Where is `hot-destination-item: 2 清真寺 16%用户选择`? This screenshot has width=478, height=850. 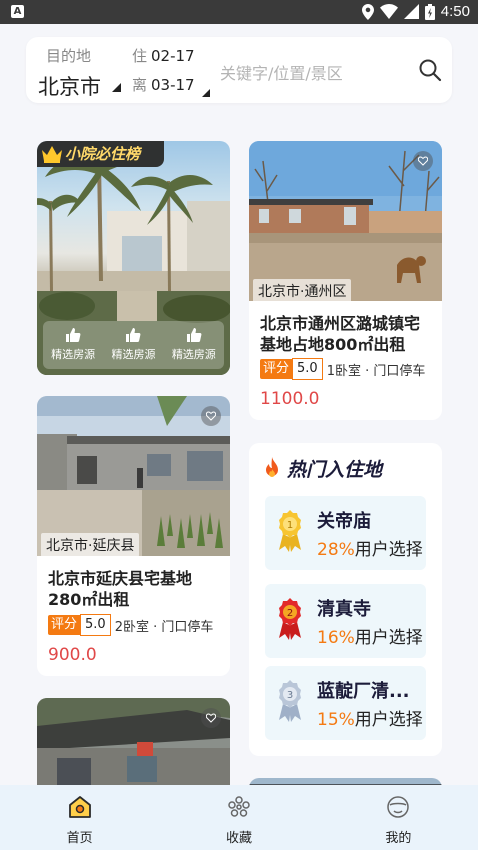
hot-destination-item: 2 清真寺 16%用户选择 is located at coordinates (345, 621).